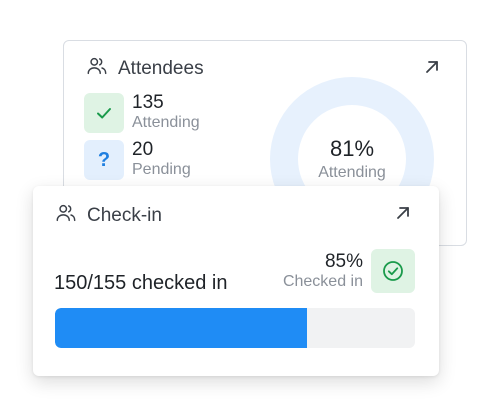  Describe the element at coordinates (323, 271) in the screenshot. I see `checkin-percent-block: 85% Checked in` at that location.